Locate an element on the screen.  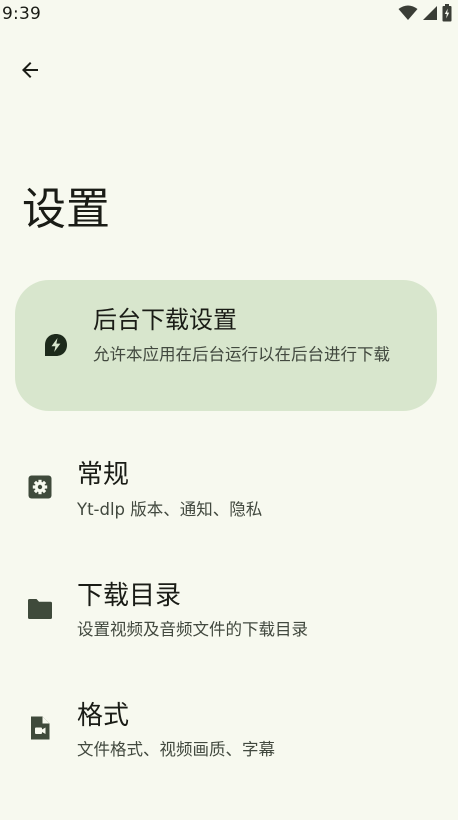
wifi-icon is located at coordinates (408, 15).